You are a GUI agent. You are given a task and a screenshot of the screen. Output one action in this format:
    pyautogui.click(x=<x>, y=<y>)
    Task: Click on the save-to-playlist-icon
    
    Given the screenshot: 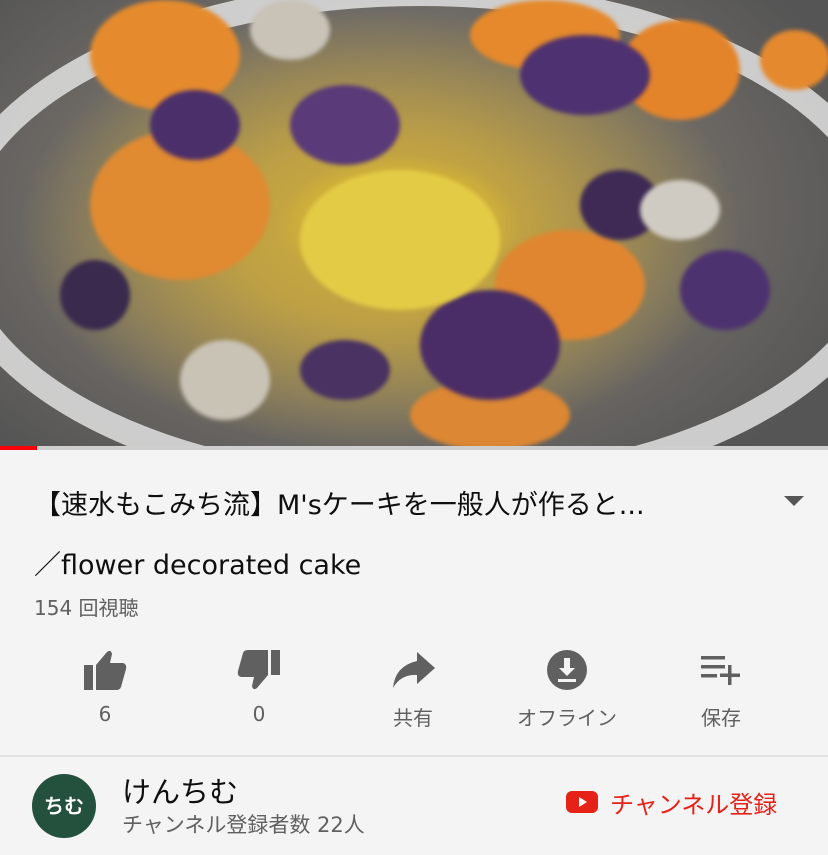 What is the action you would take?
    pyautogui.click(x=720, y=670)
    